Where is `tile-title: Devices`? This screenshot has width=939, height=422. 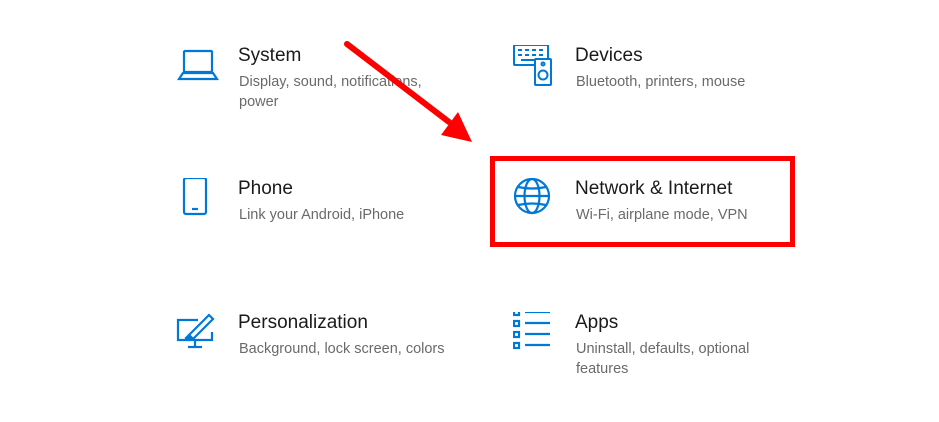 tile-title: Devices is located at coordinates (609, 55).